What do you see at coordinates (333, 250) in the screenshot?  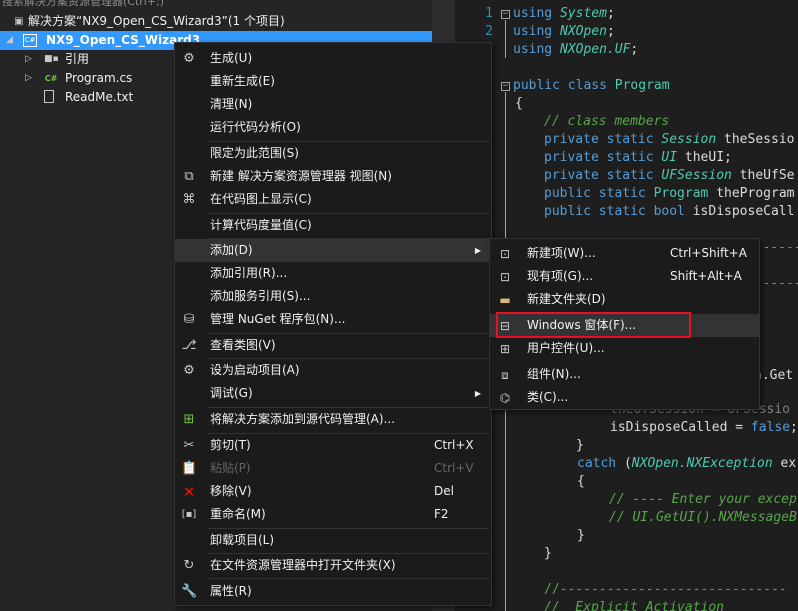 I see `menu-item-add: 添加(D) ▶` at bounding box center [333, 250].